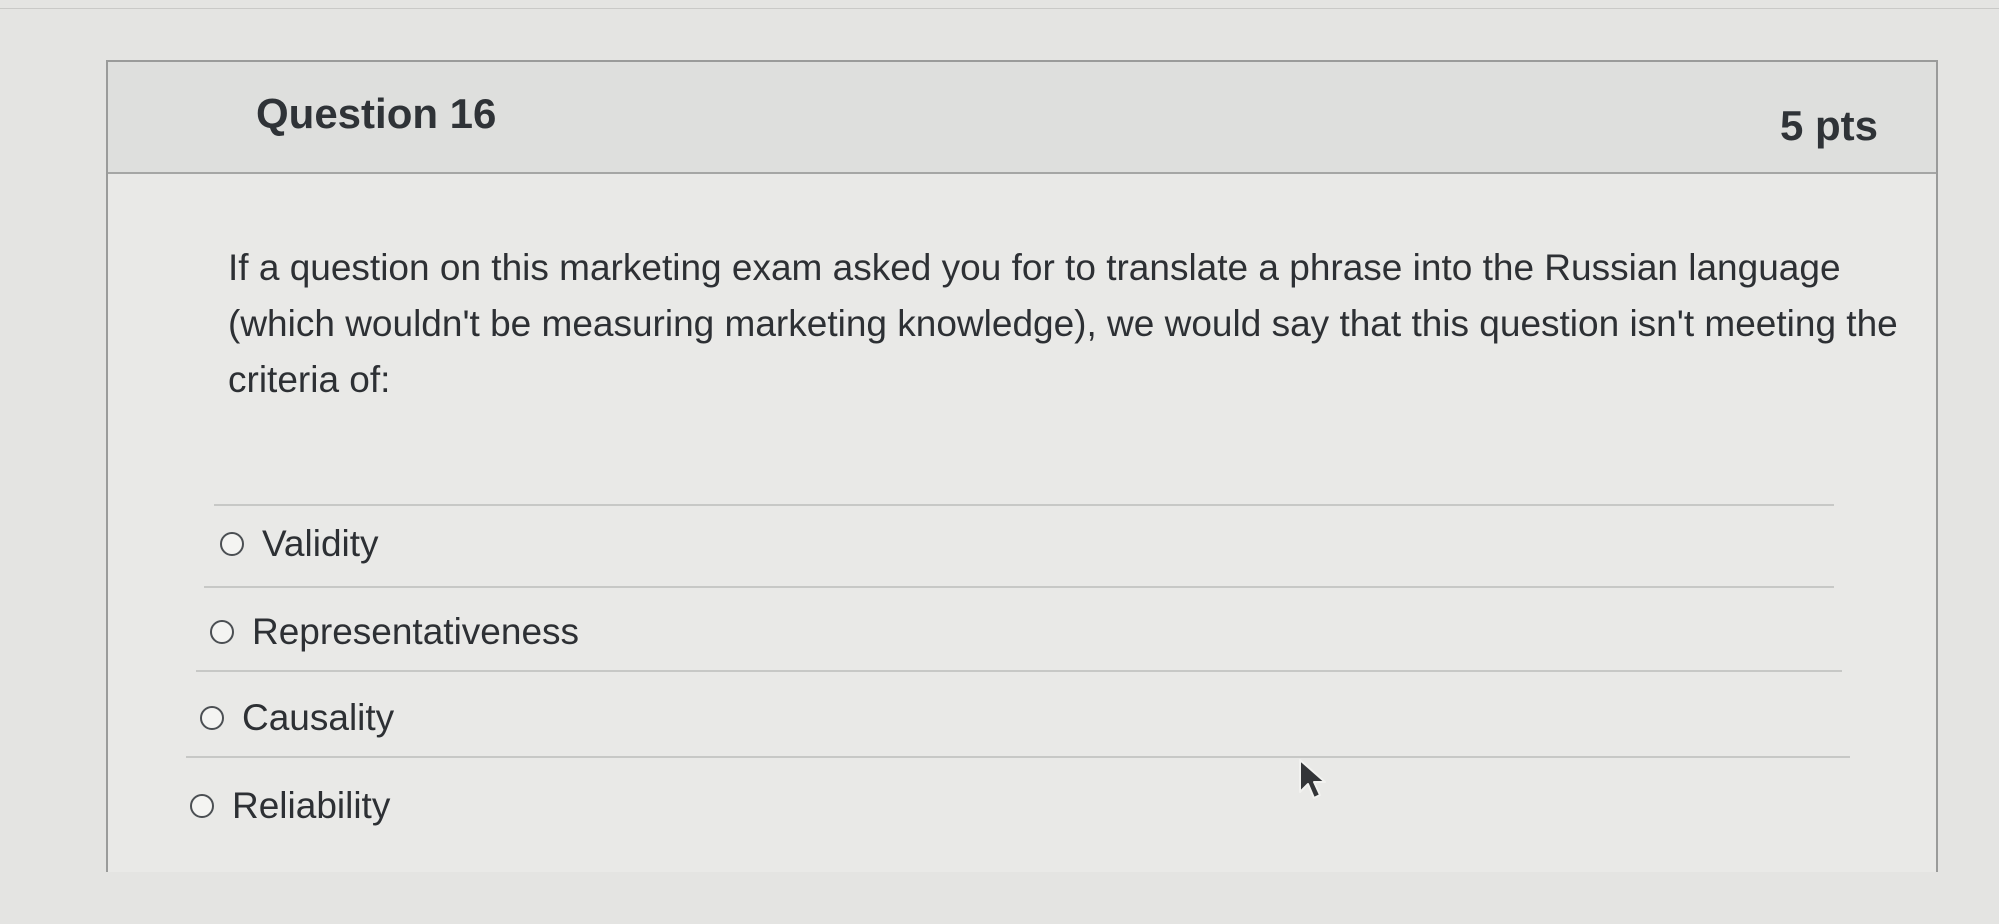 The image size is (1999, 924). I want to click on answer-option-causality: Causality, so click(1053, 718).